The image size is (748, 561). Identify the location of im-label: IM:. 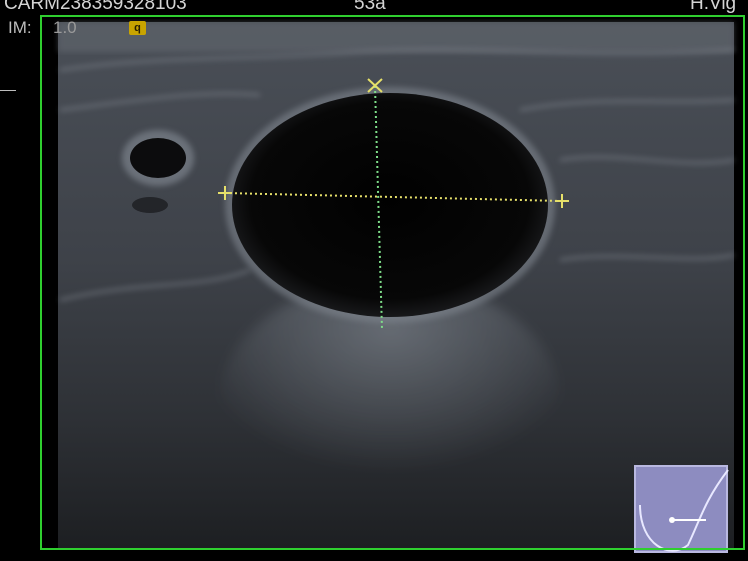
(20, 27).